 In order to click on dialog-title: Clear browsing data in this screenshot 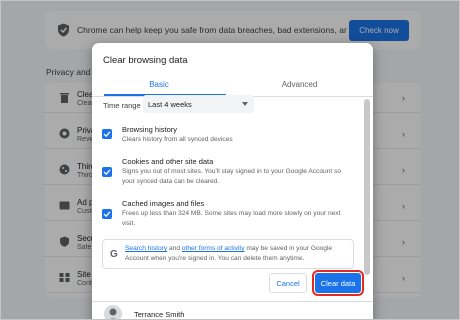, I will do `click(145, 60)`.